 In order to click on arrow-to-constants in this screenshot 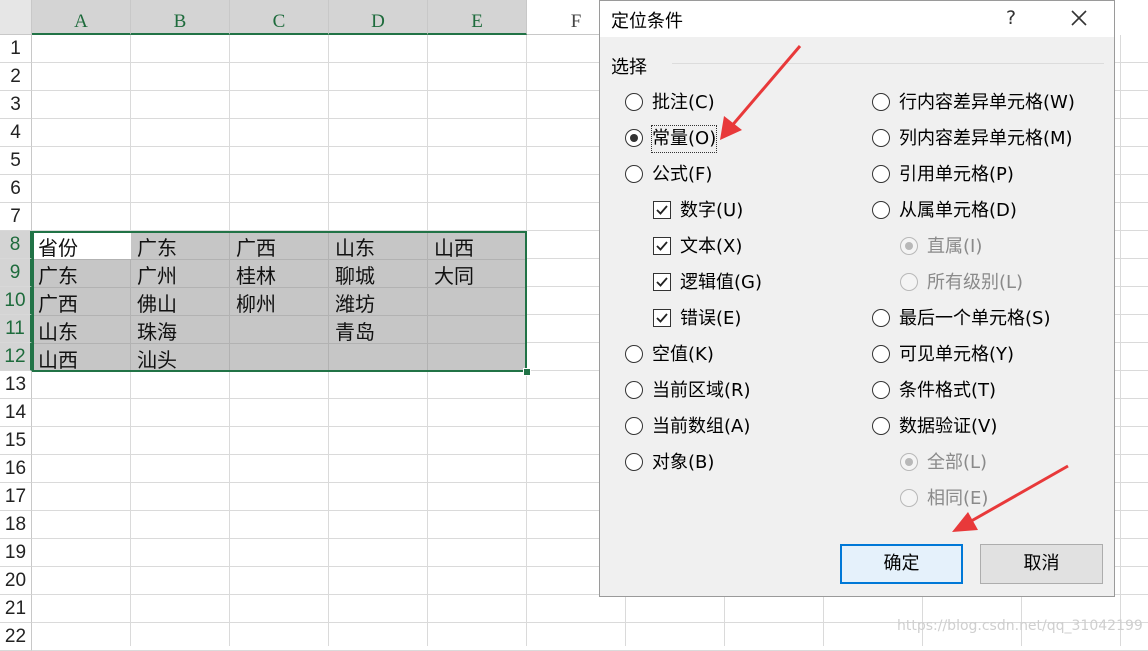, I will do `click(761, 92)`.